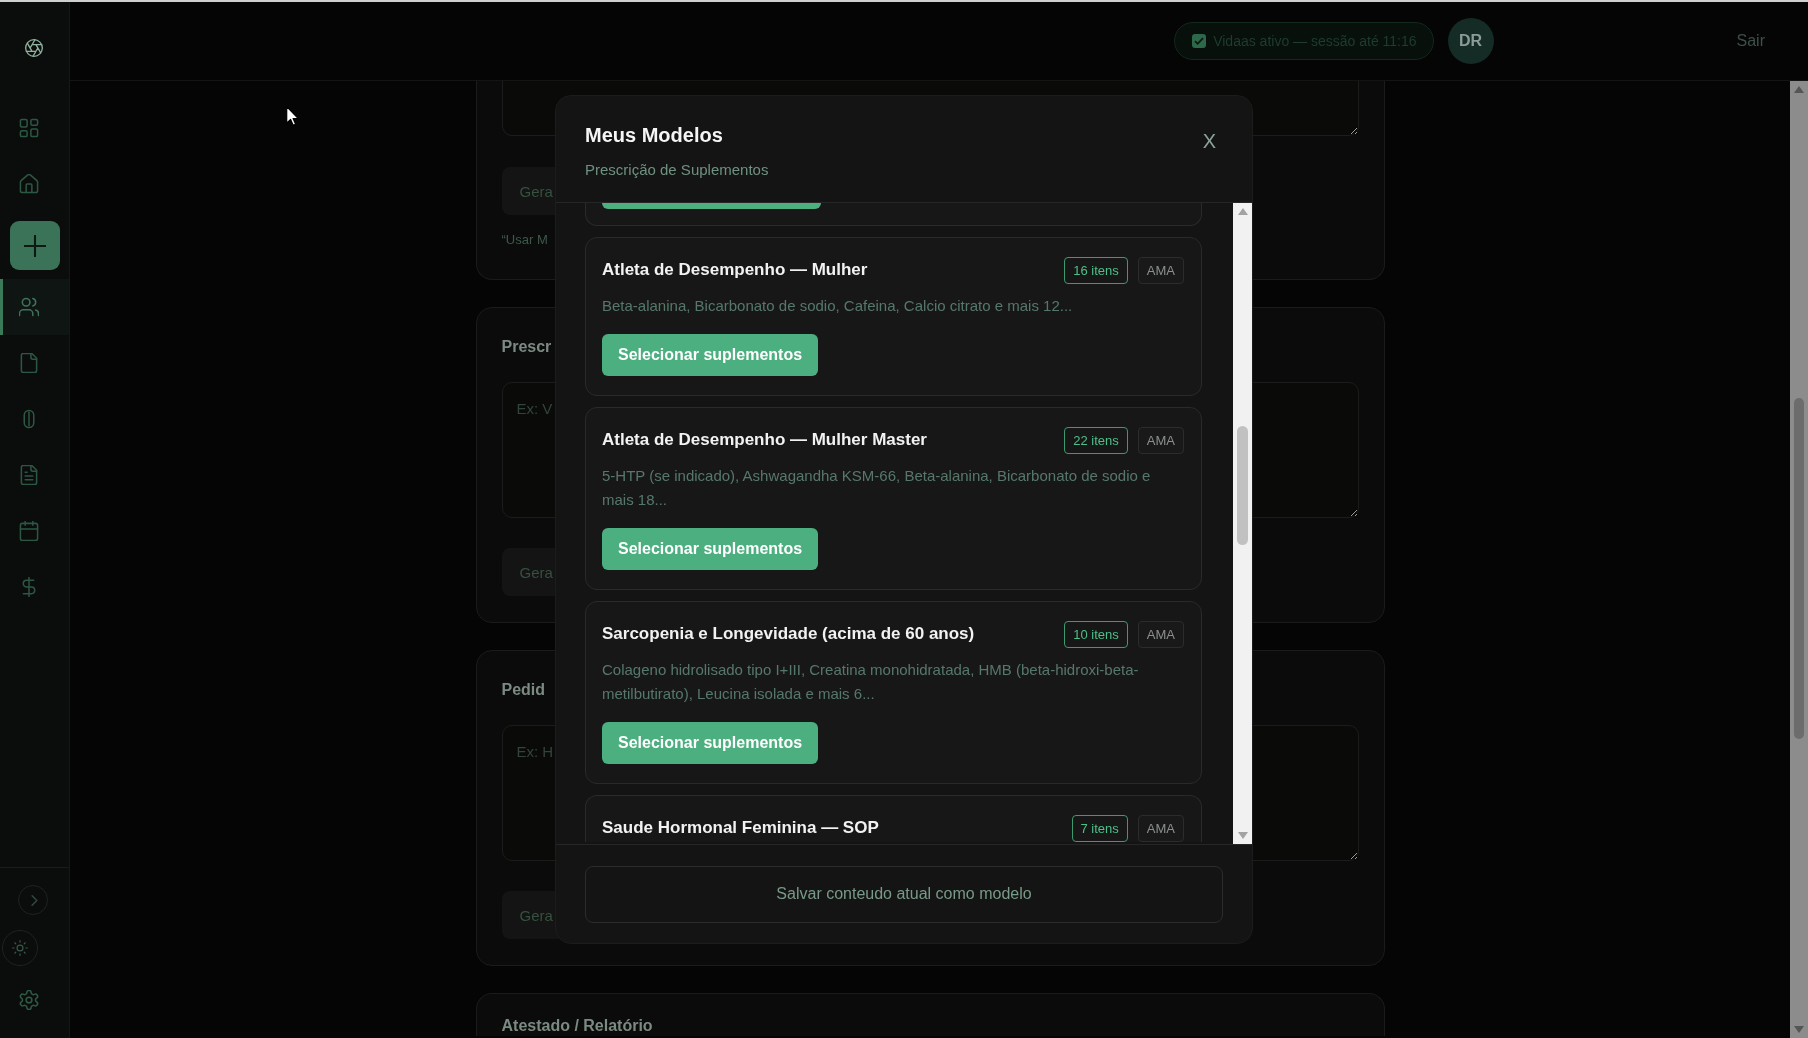 The image size is (1808, 1038). Describe the element at coordinates (29, 475) in the screenshot. I see `file-text-icon` at that location.